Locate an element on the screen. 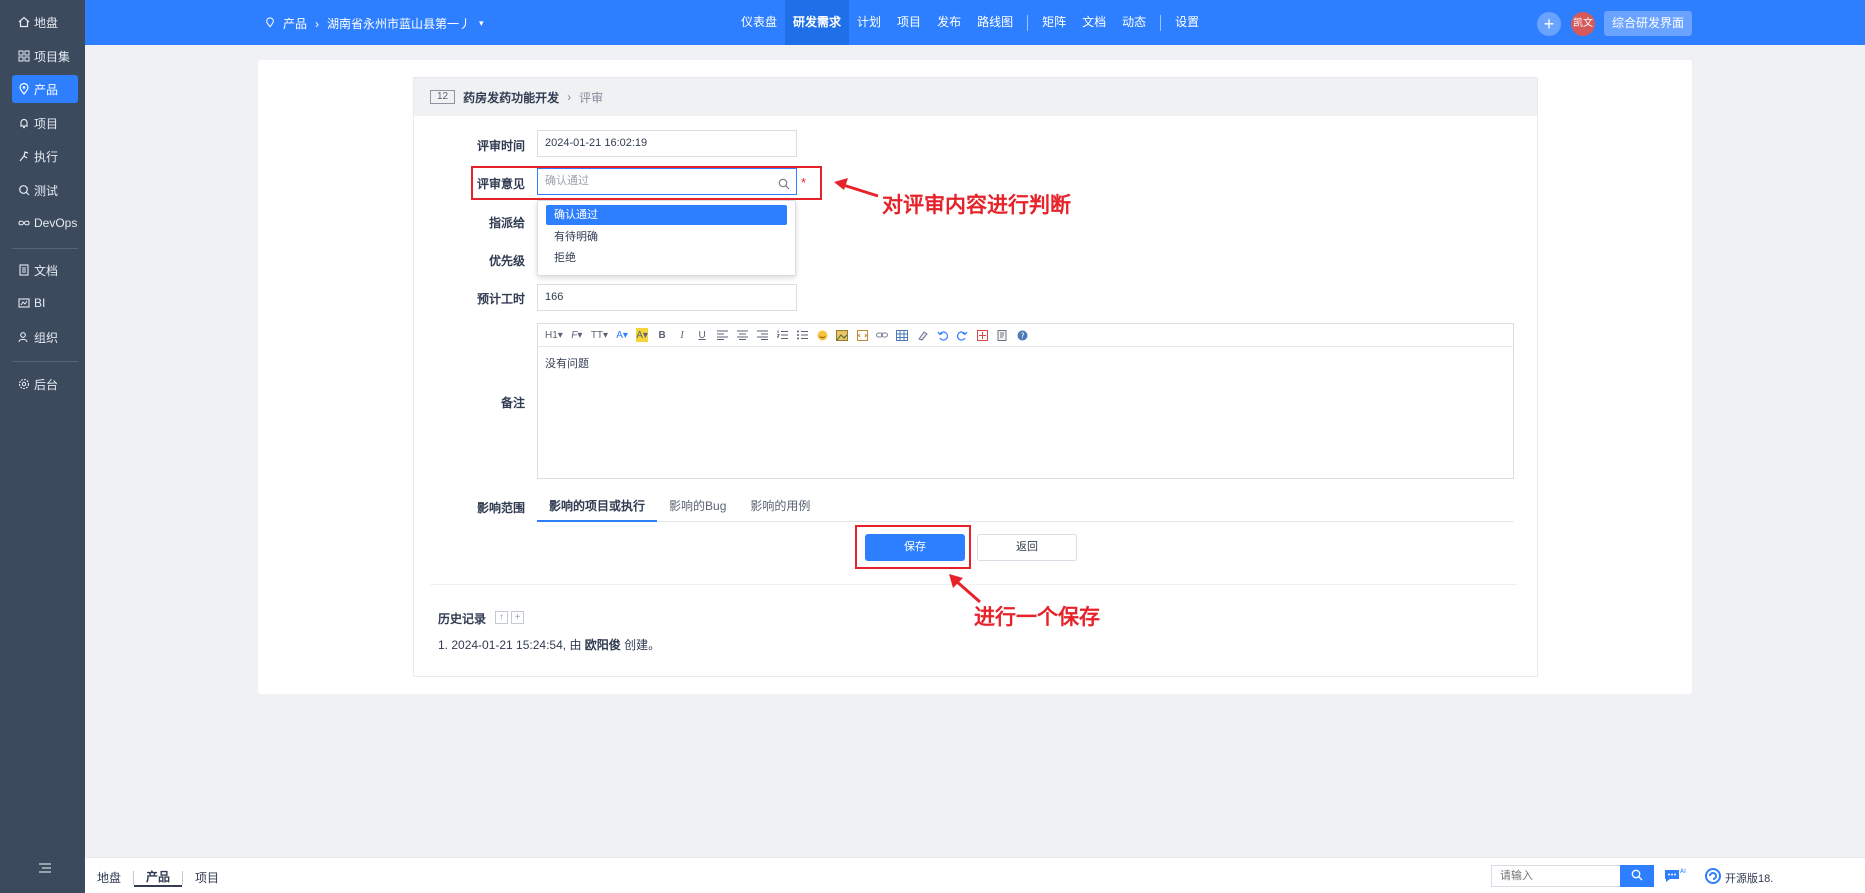  sidebar-item-label: 项目 is located at coordinates (46, 123).